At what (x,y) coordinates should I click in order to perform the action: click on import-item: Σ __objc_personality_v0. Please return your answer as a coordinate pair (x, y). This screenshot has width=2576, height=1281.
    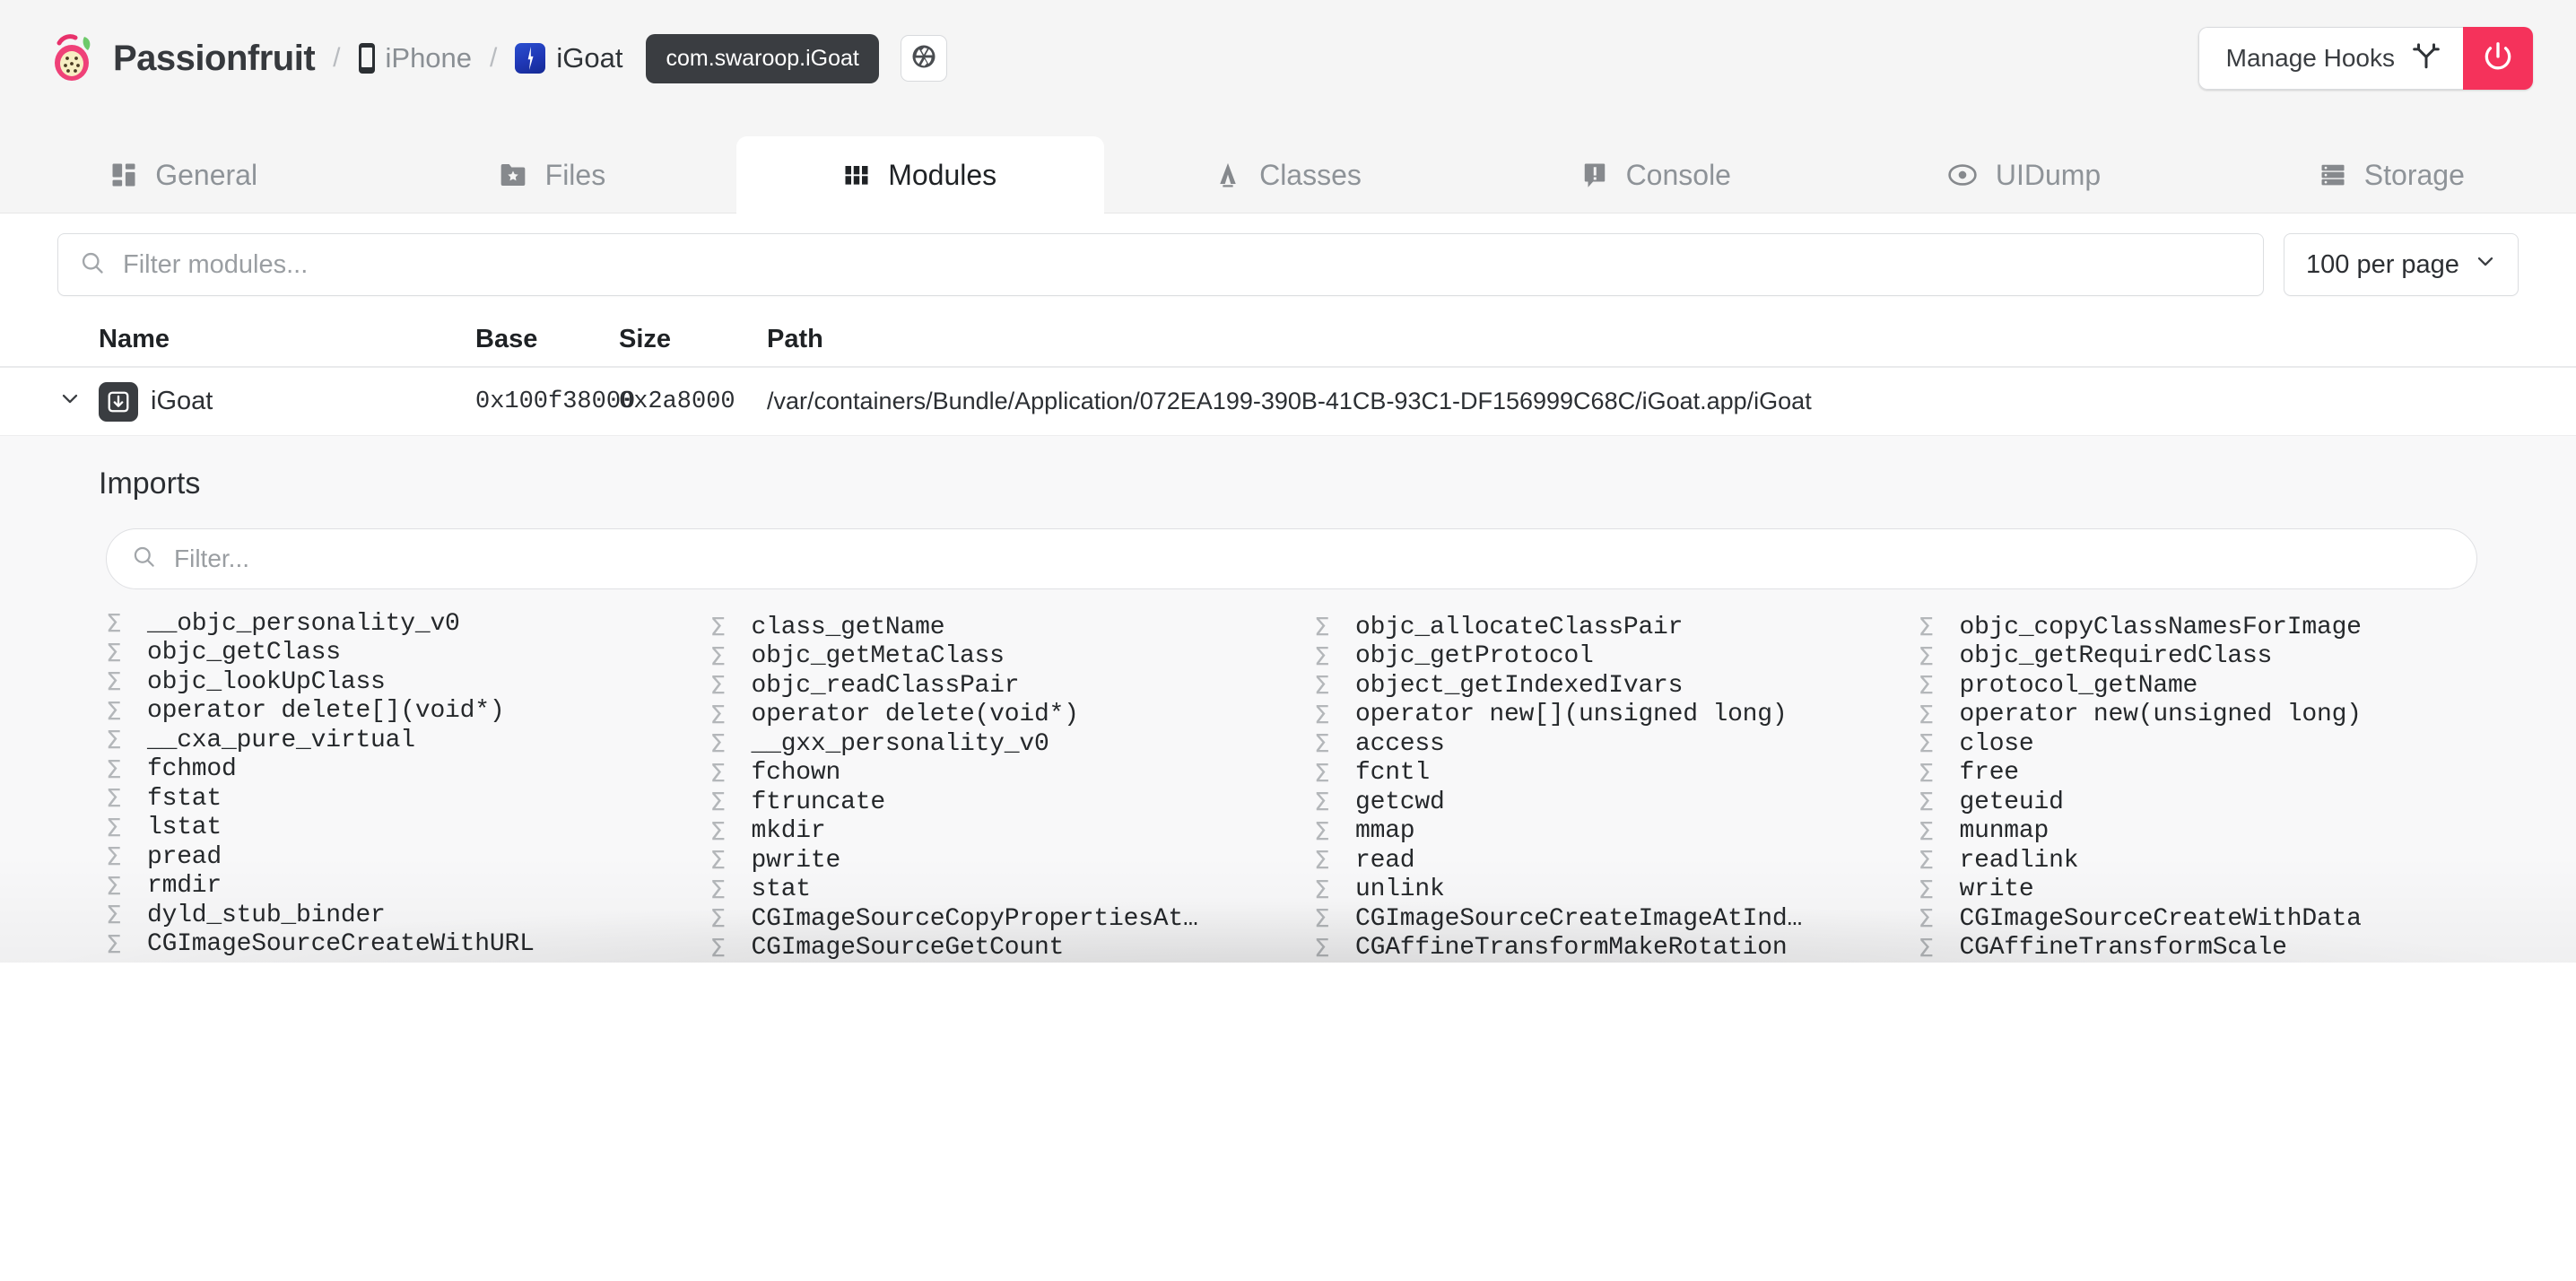
    Looking at the image, I should click on (408, 624).